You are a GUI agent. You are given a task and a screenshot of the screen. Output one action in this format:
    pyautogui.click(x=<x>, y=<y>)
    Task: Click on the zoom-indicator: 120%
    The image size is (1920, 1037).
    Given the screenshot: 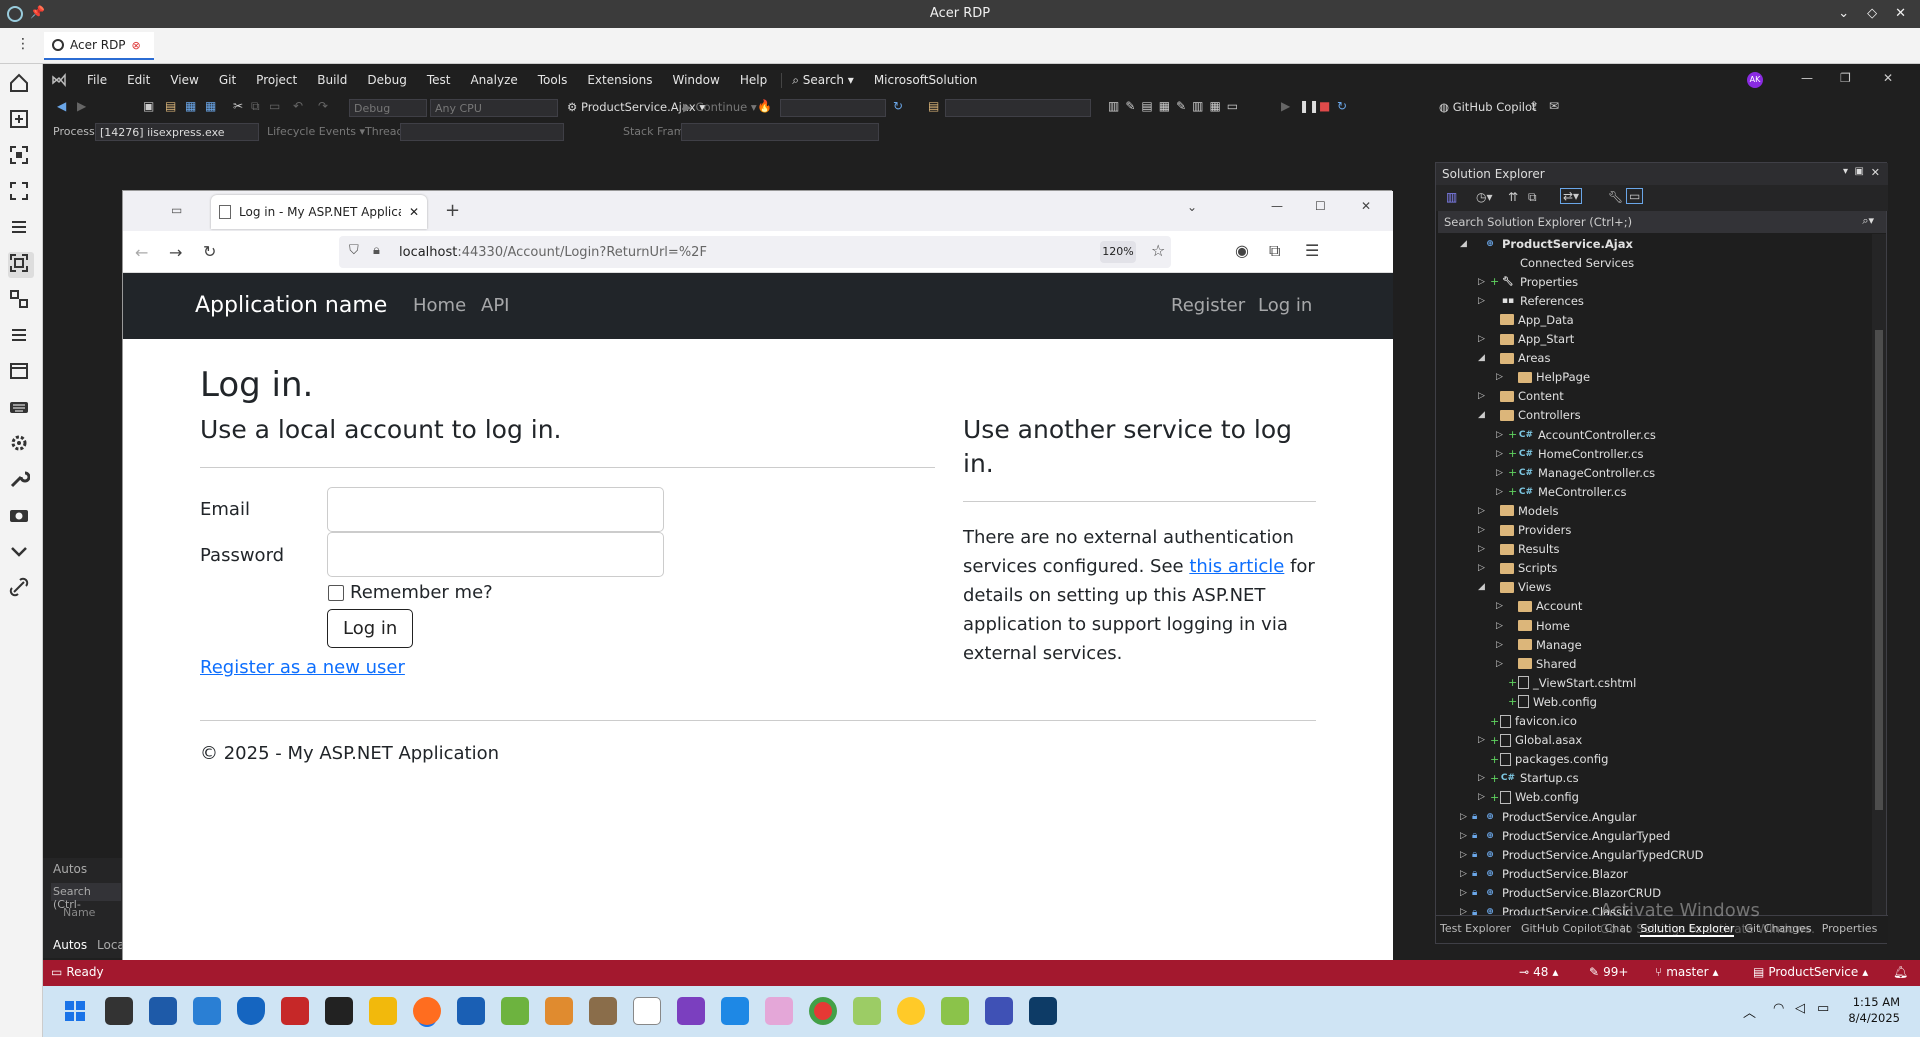 What is the action you would take?
    pyautogui.click(x=1118, y=252)
    